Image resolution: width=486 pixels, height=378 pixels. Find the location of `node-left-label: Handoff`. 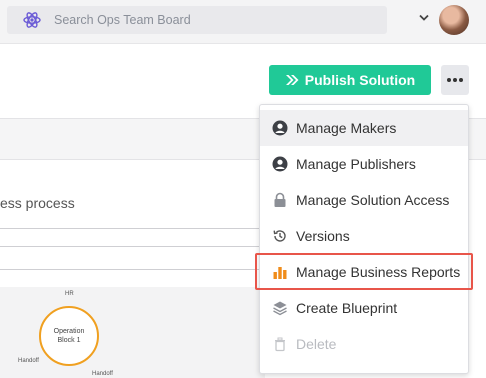

node-left-label: Handoff is located at coordinates (28, 361).